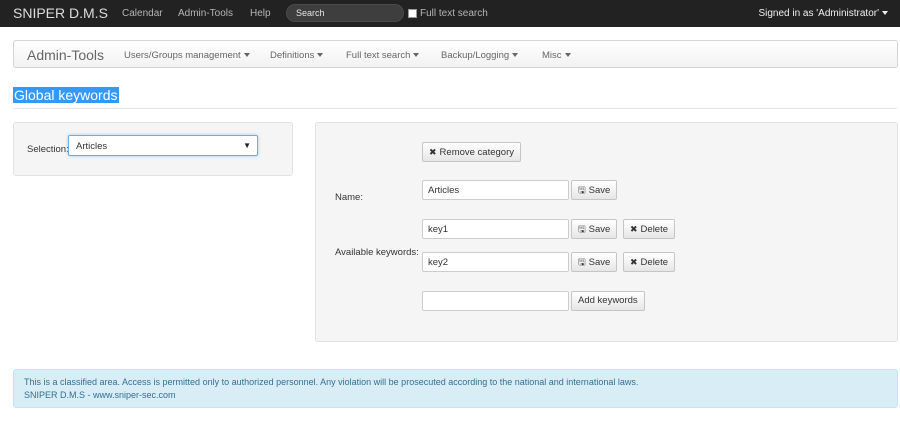  I want to click on save-keyword-1-button: 🖫 Save, so click(594, 229).